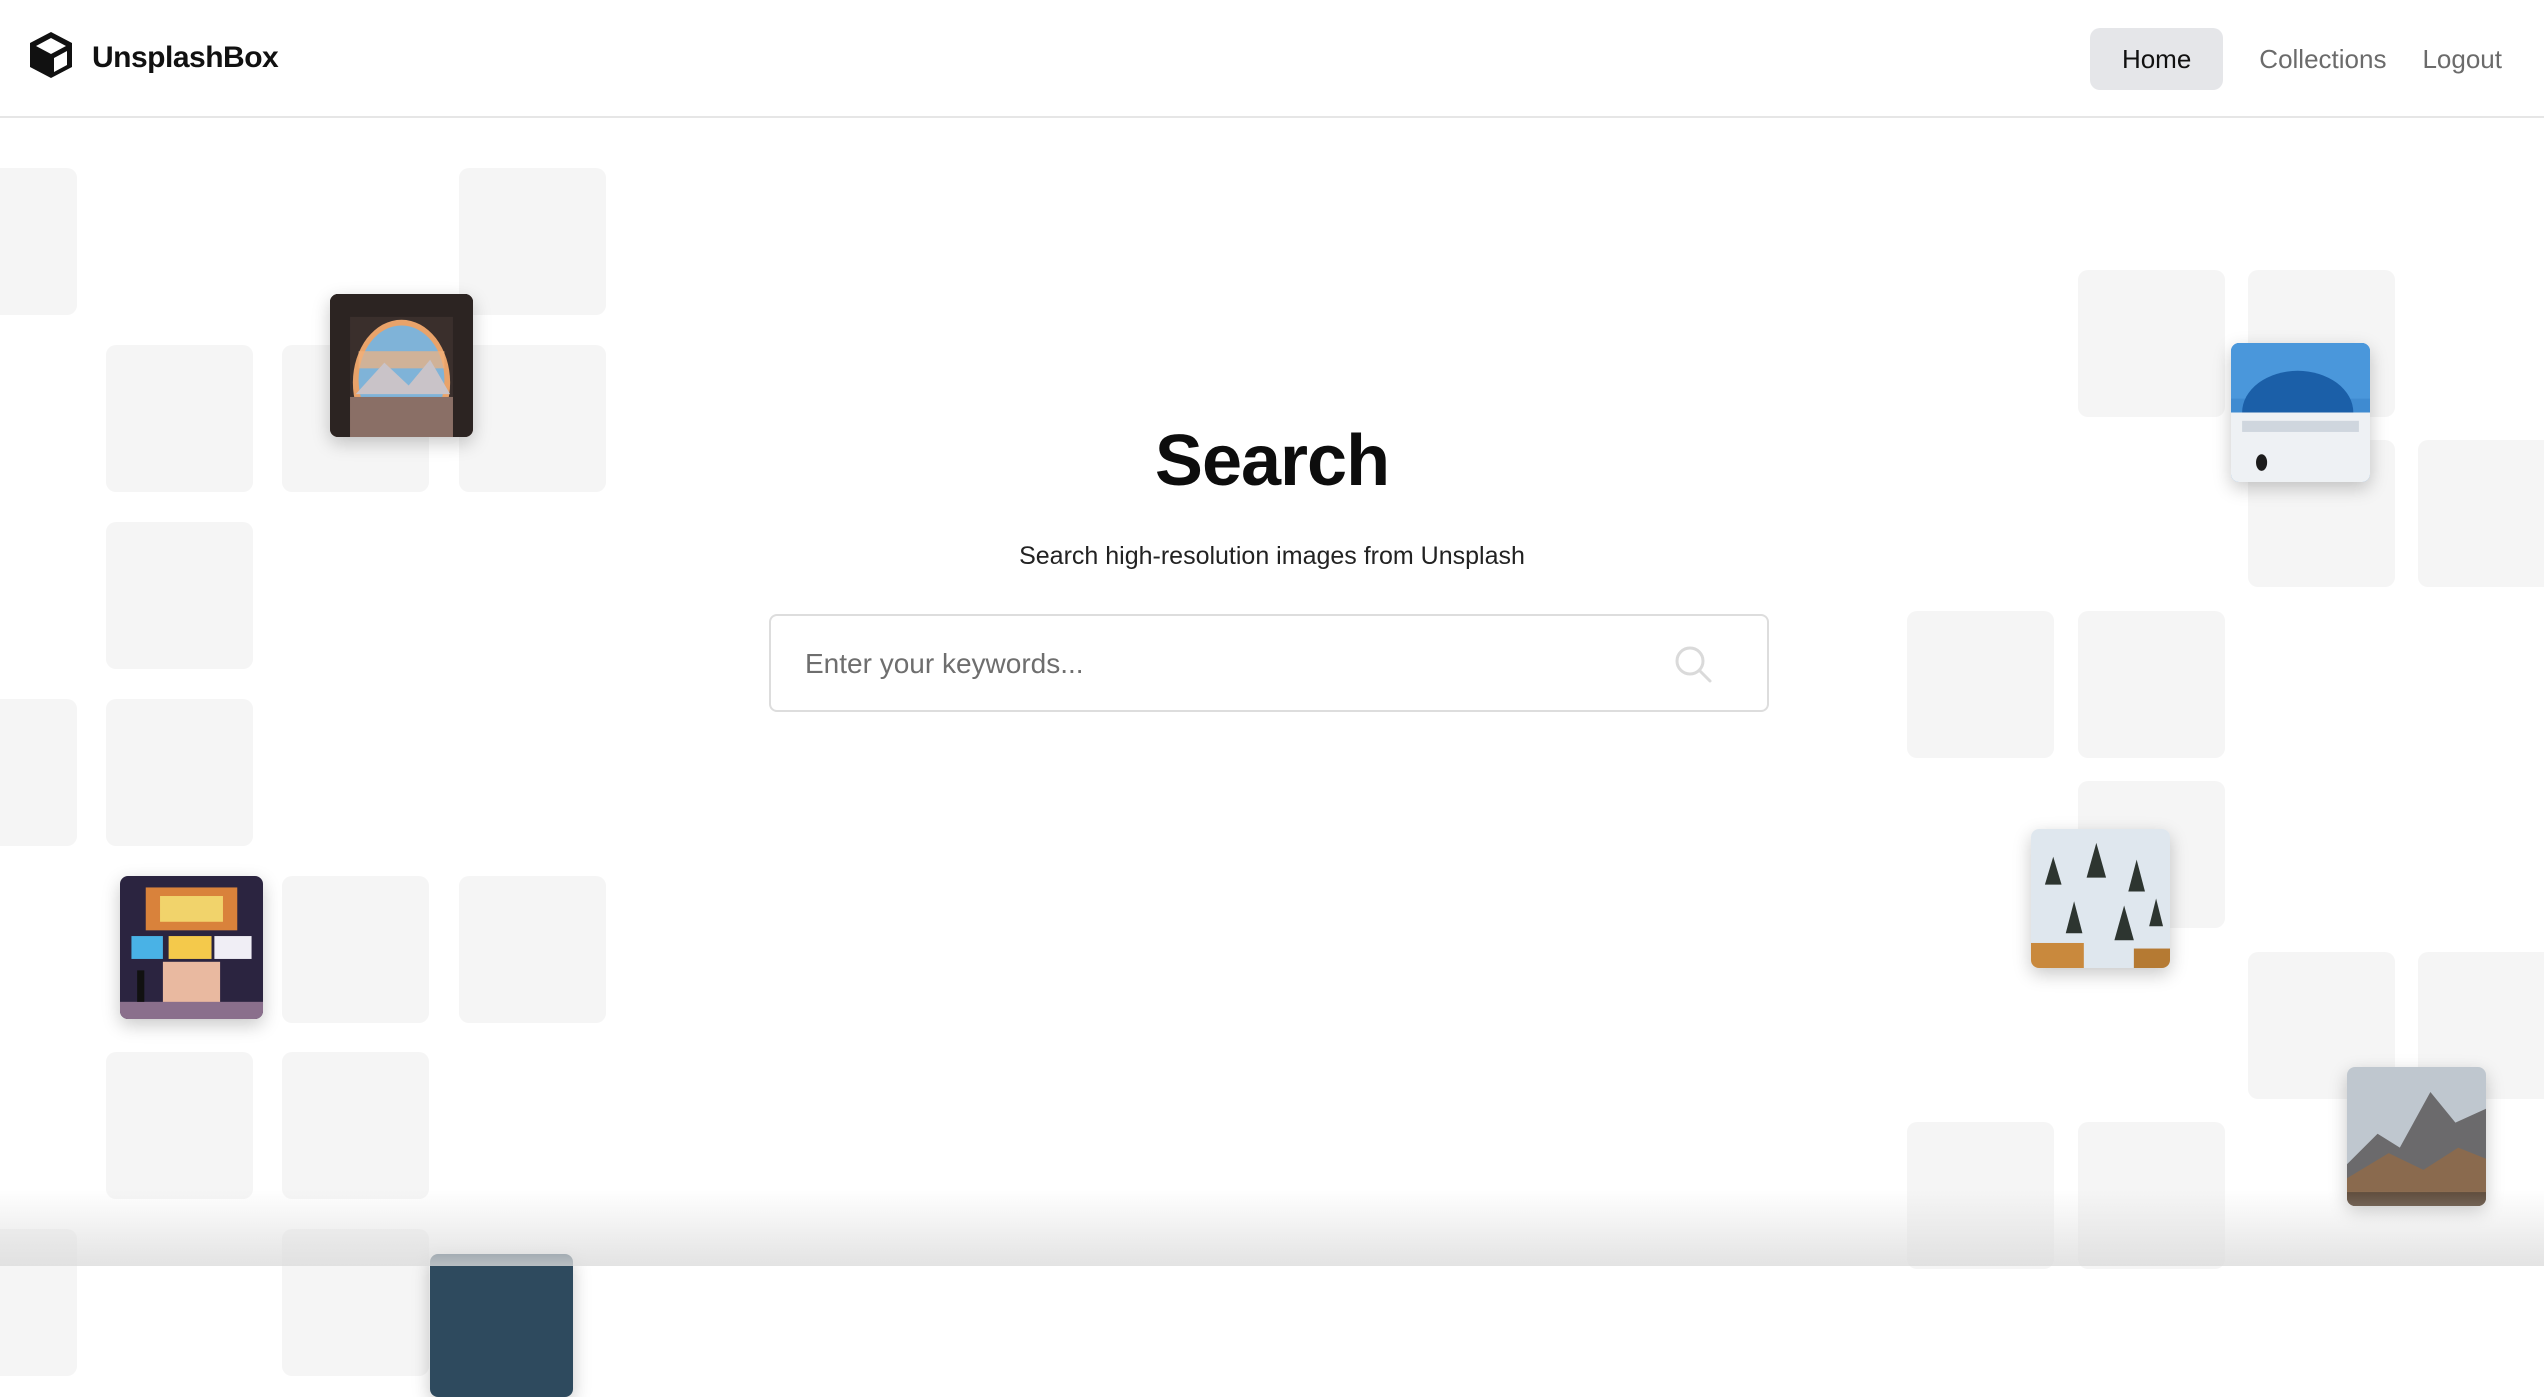  I want to click on photo-thumbnail-blue-dome, so click(2300, 412).